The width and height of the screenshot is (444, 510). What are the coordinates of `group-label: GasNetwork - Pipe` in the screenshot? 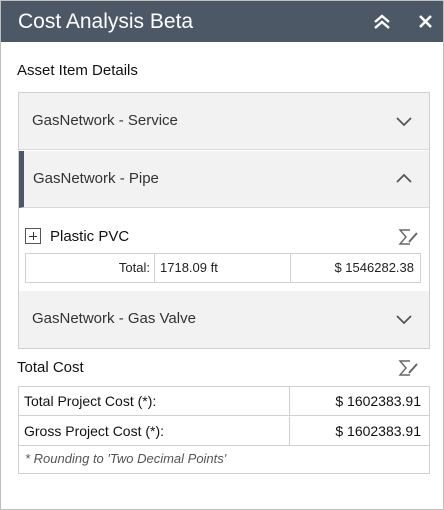 It's located at (96, 178).